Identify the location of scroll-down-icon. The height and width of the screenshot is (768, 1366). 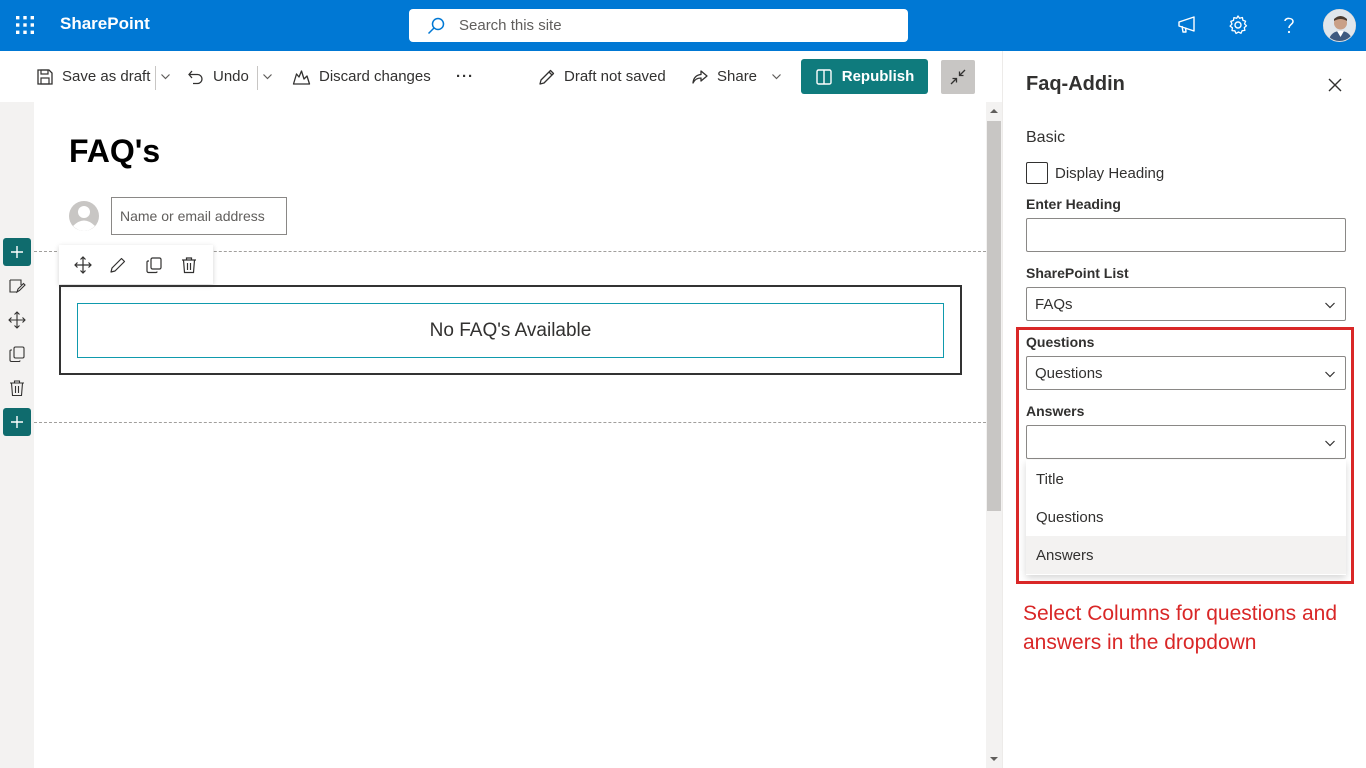
(994, 759).